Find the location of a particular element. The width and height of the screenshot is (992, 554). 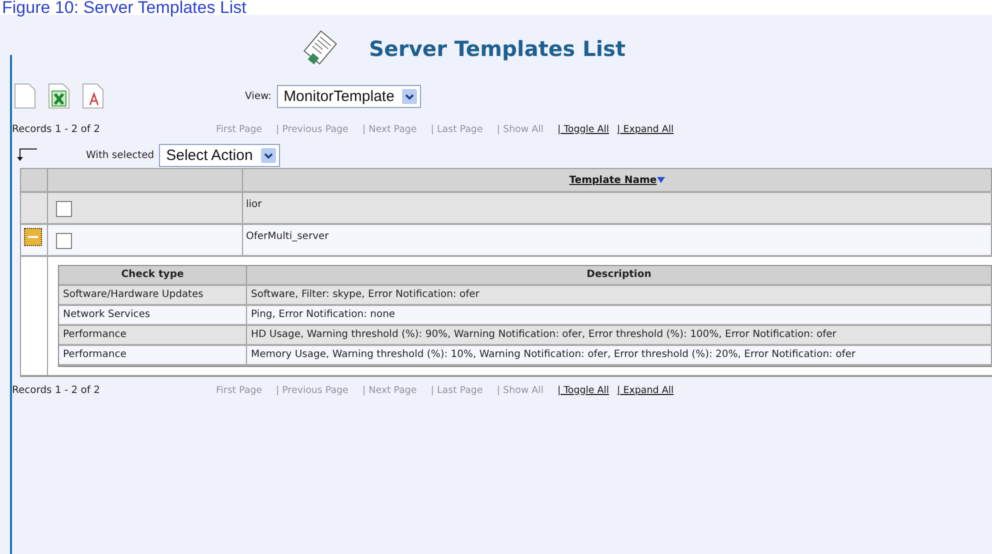

table-cell: Ping, Error Notification: none is located at coordinates (619, 315).